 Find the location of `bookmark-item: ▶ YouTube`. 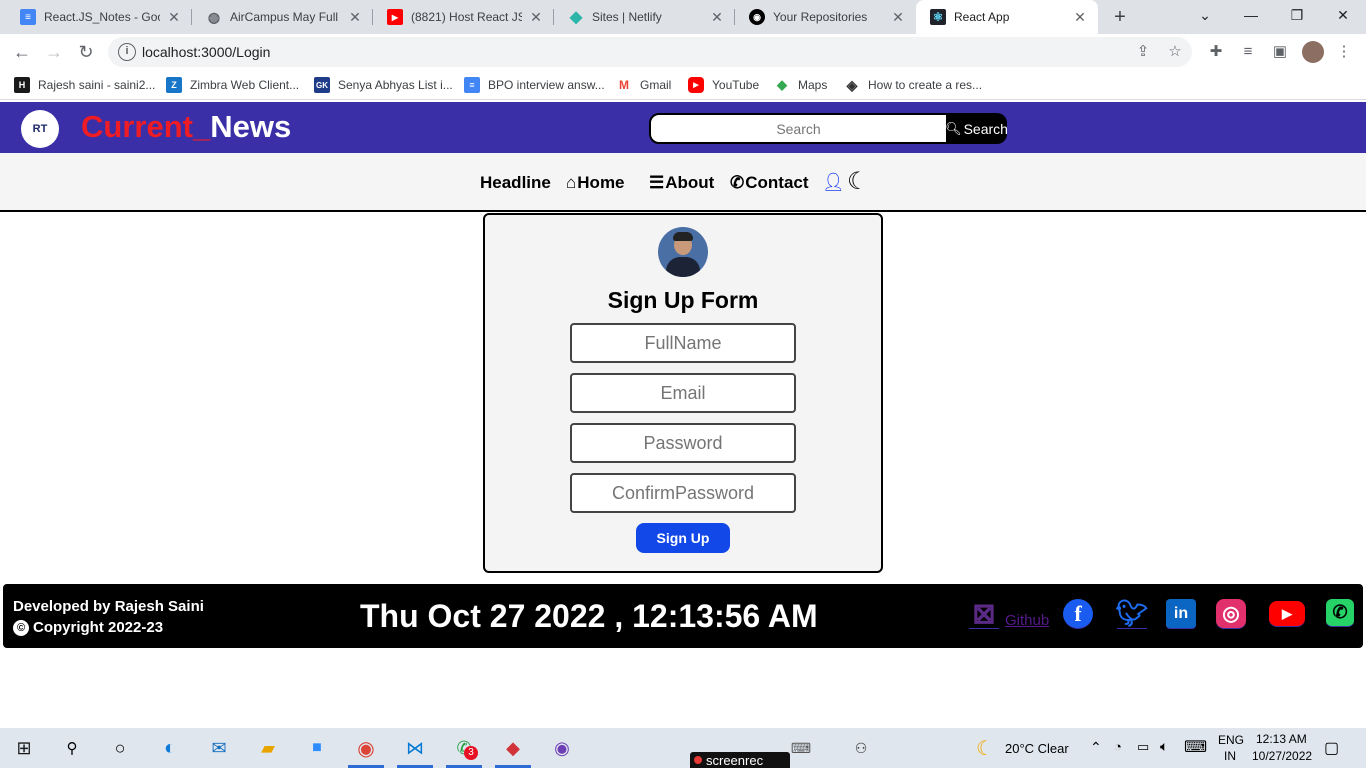

bookmark-item: ▶ YouTube is located at coordinates (723, 85).